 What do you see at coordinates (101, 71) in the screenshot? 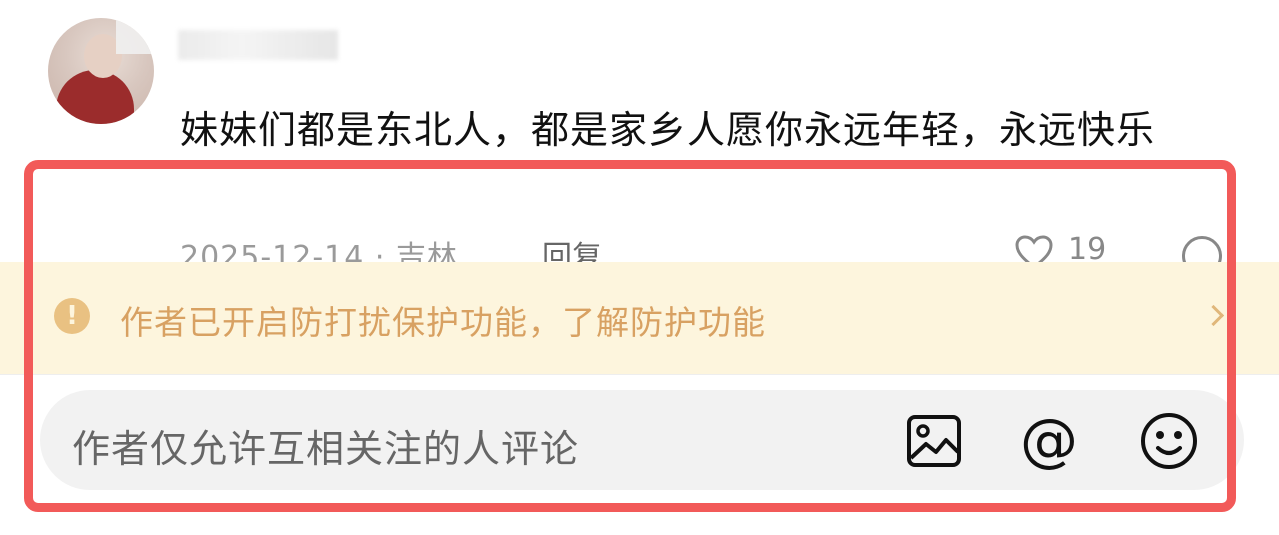
I see `avatar` at bounding box center [101, 71].